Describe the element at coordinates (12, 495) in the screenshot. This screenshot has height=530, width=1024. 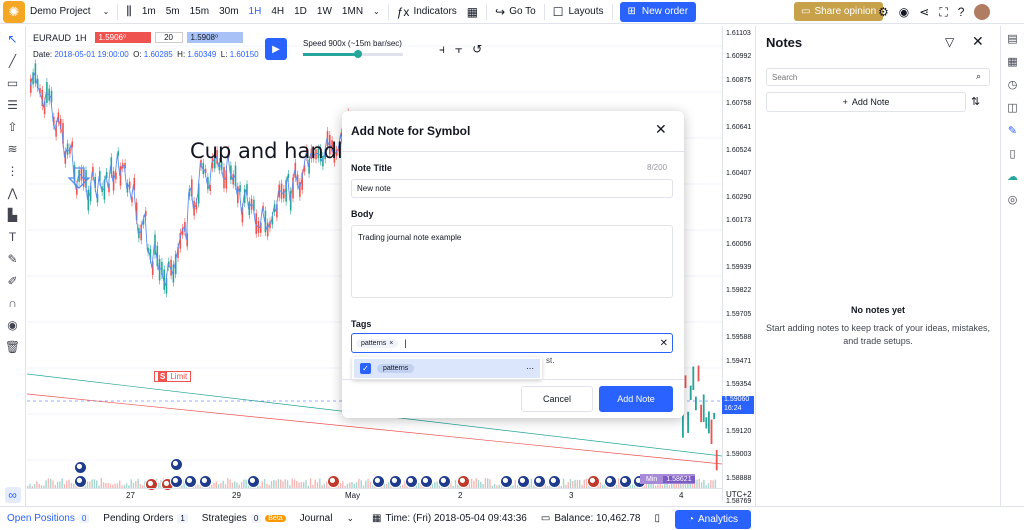
I see `link-icon: ∞` at that location.